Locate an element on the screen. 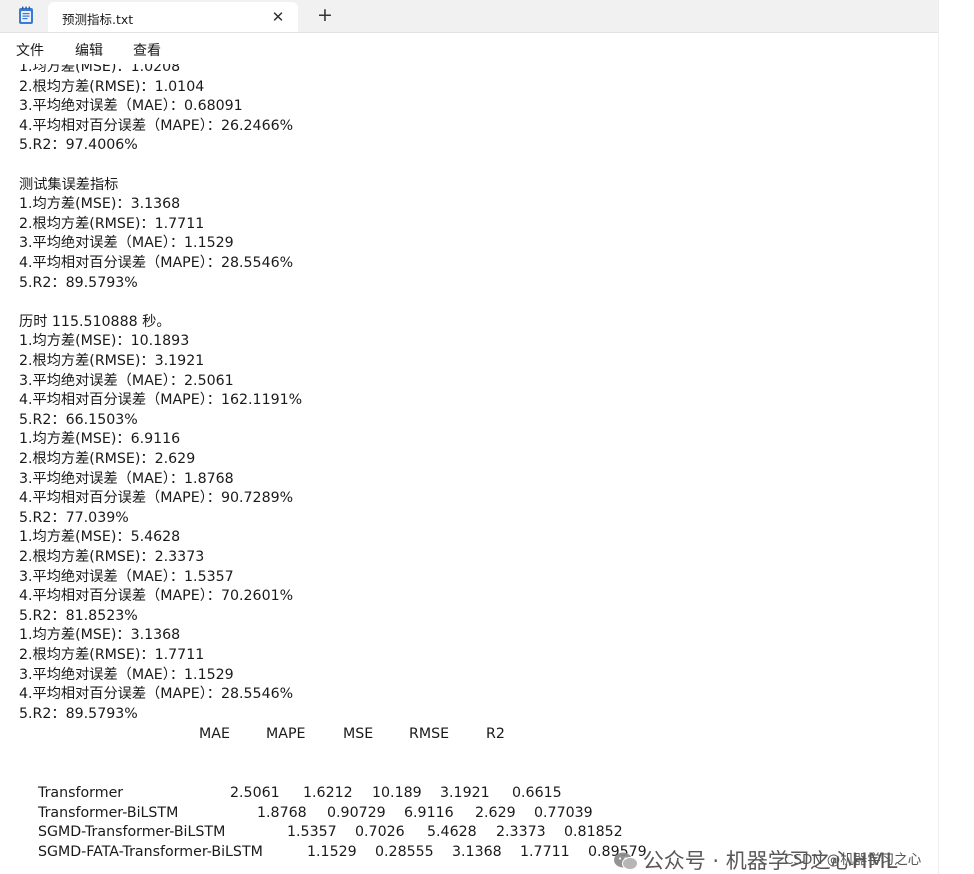 The image size is (974, 874). elapsed-time-line: 历时 115.510888 秒。 is located at coordinates (95, 322).